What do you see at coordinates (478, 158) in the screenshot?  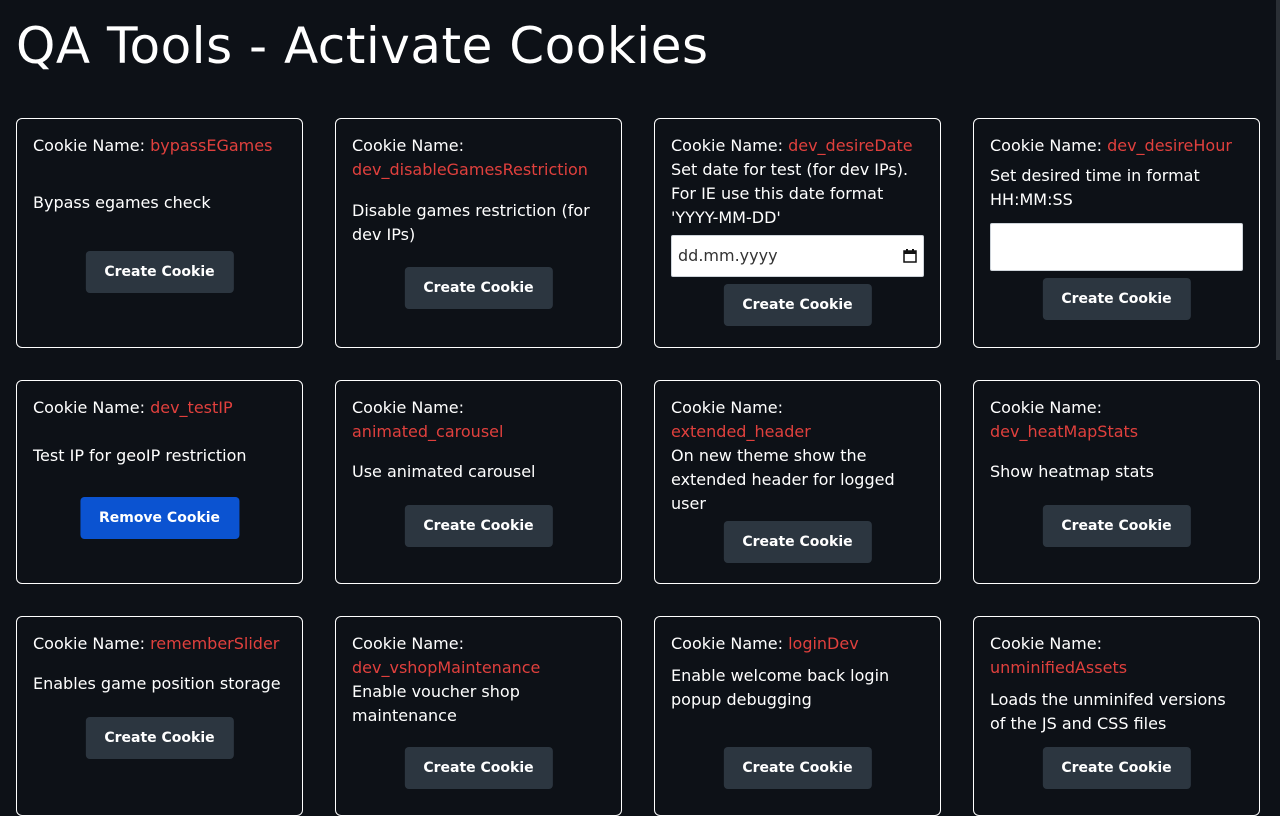 I see `cookie-name-line: Cookie Name: dev_disableGamesRestriction` at bounding box center [478, 158].